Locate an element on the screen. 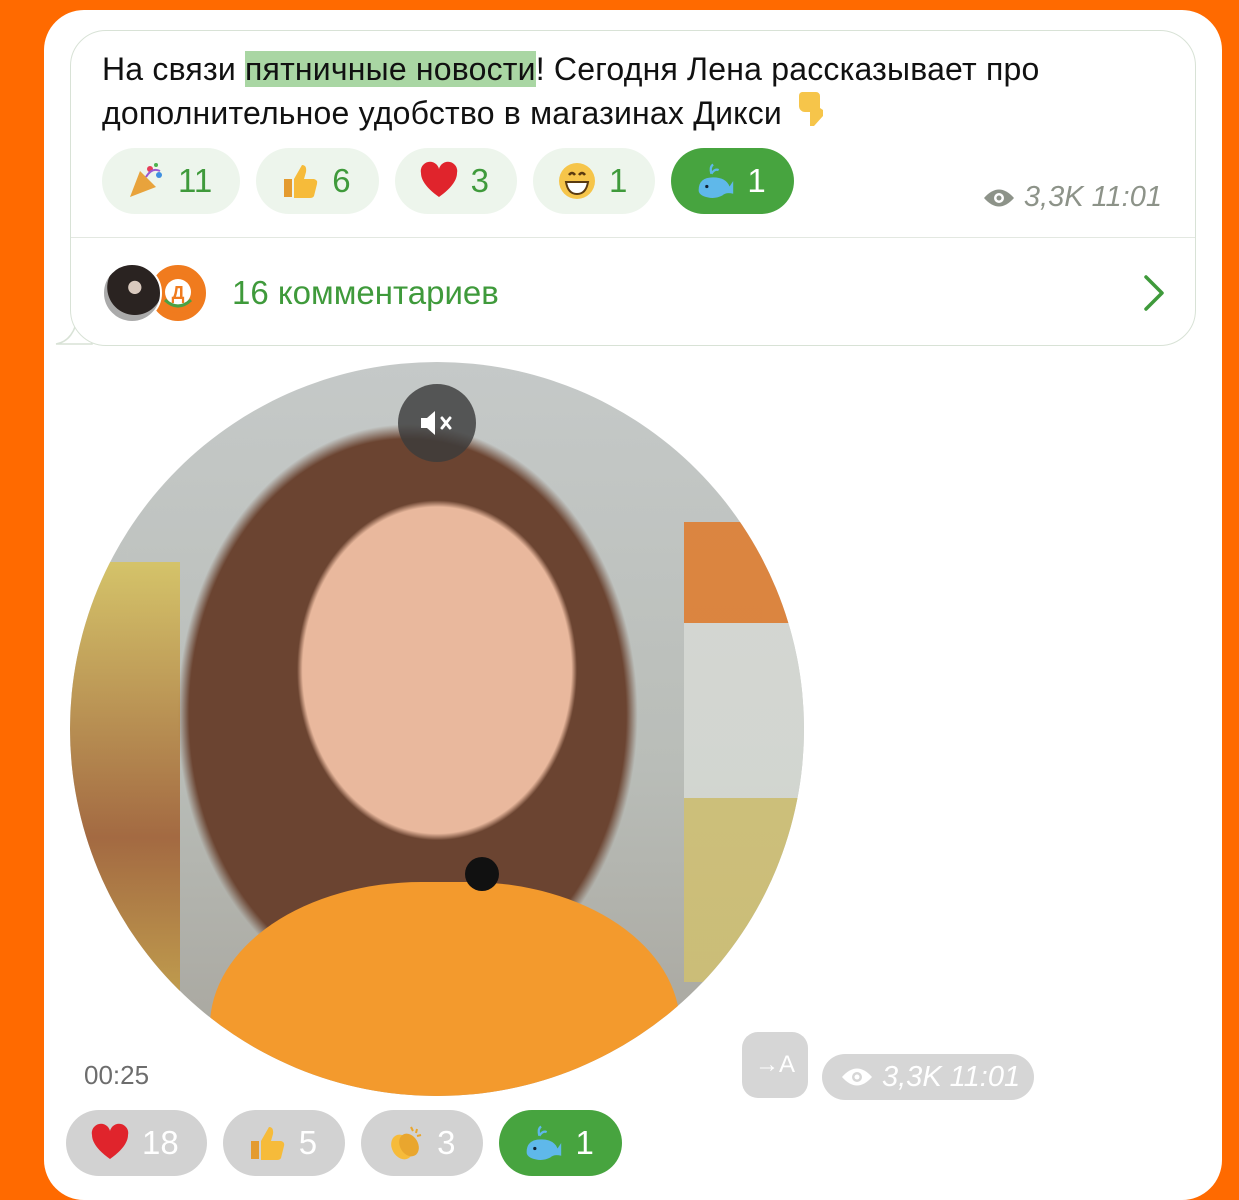 The height and width of the screenshot is (1200, 1239). microphone is located at coordinates (482, 874).